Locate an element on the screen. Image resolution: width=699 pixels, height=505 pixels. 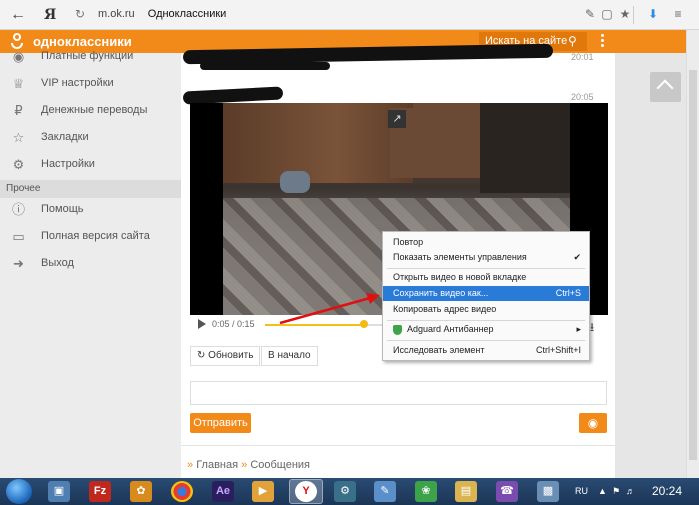
star-icon: ★ is located at coordinates (625, 14).